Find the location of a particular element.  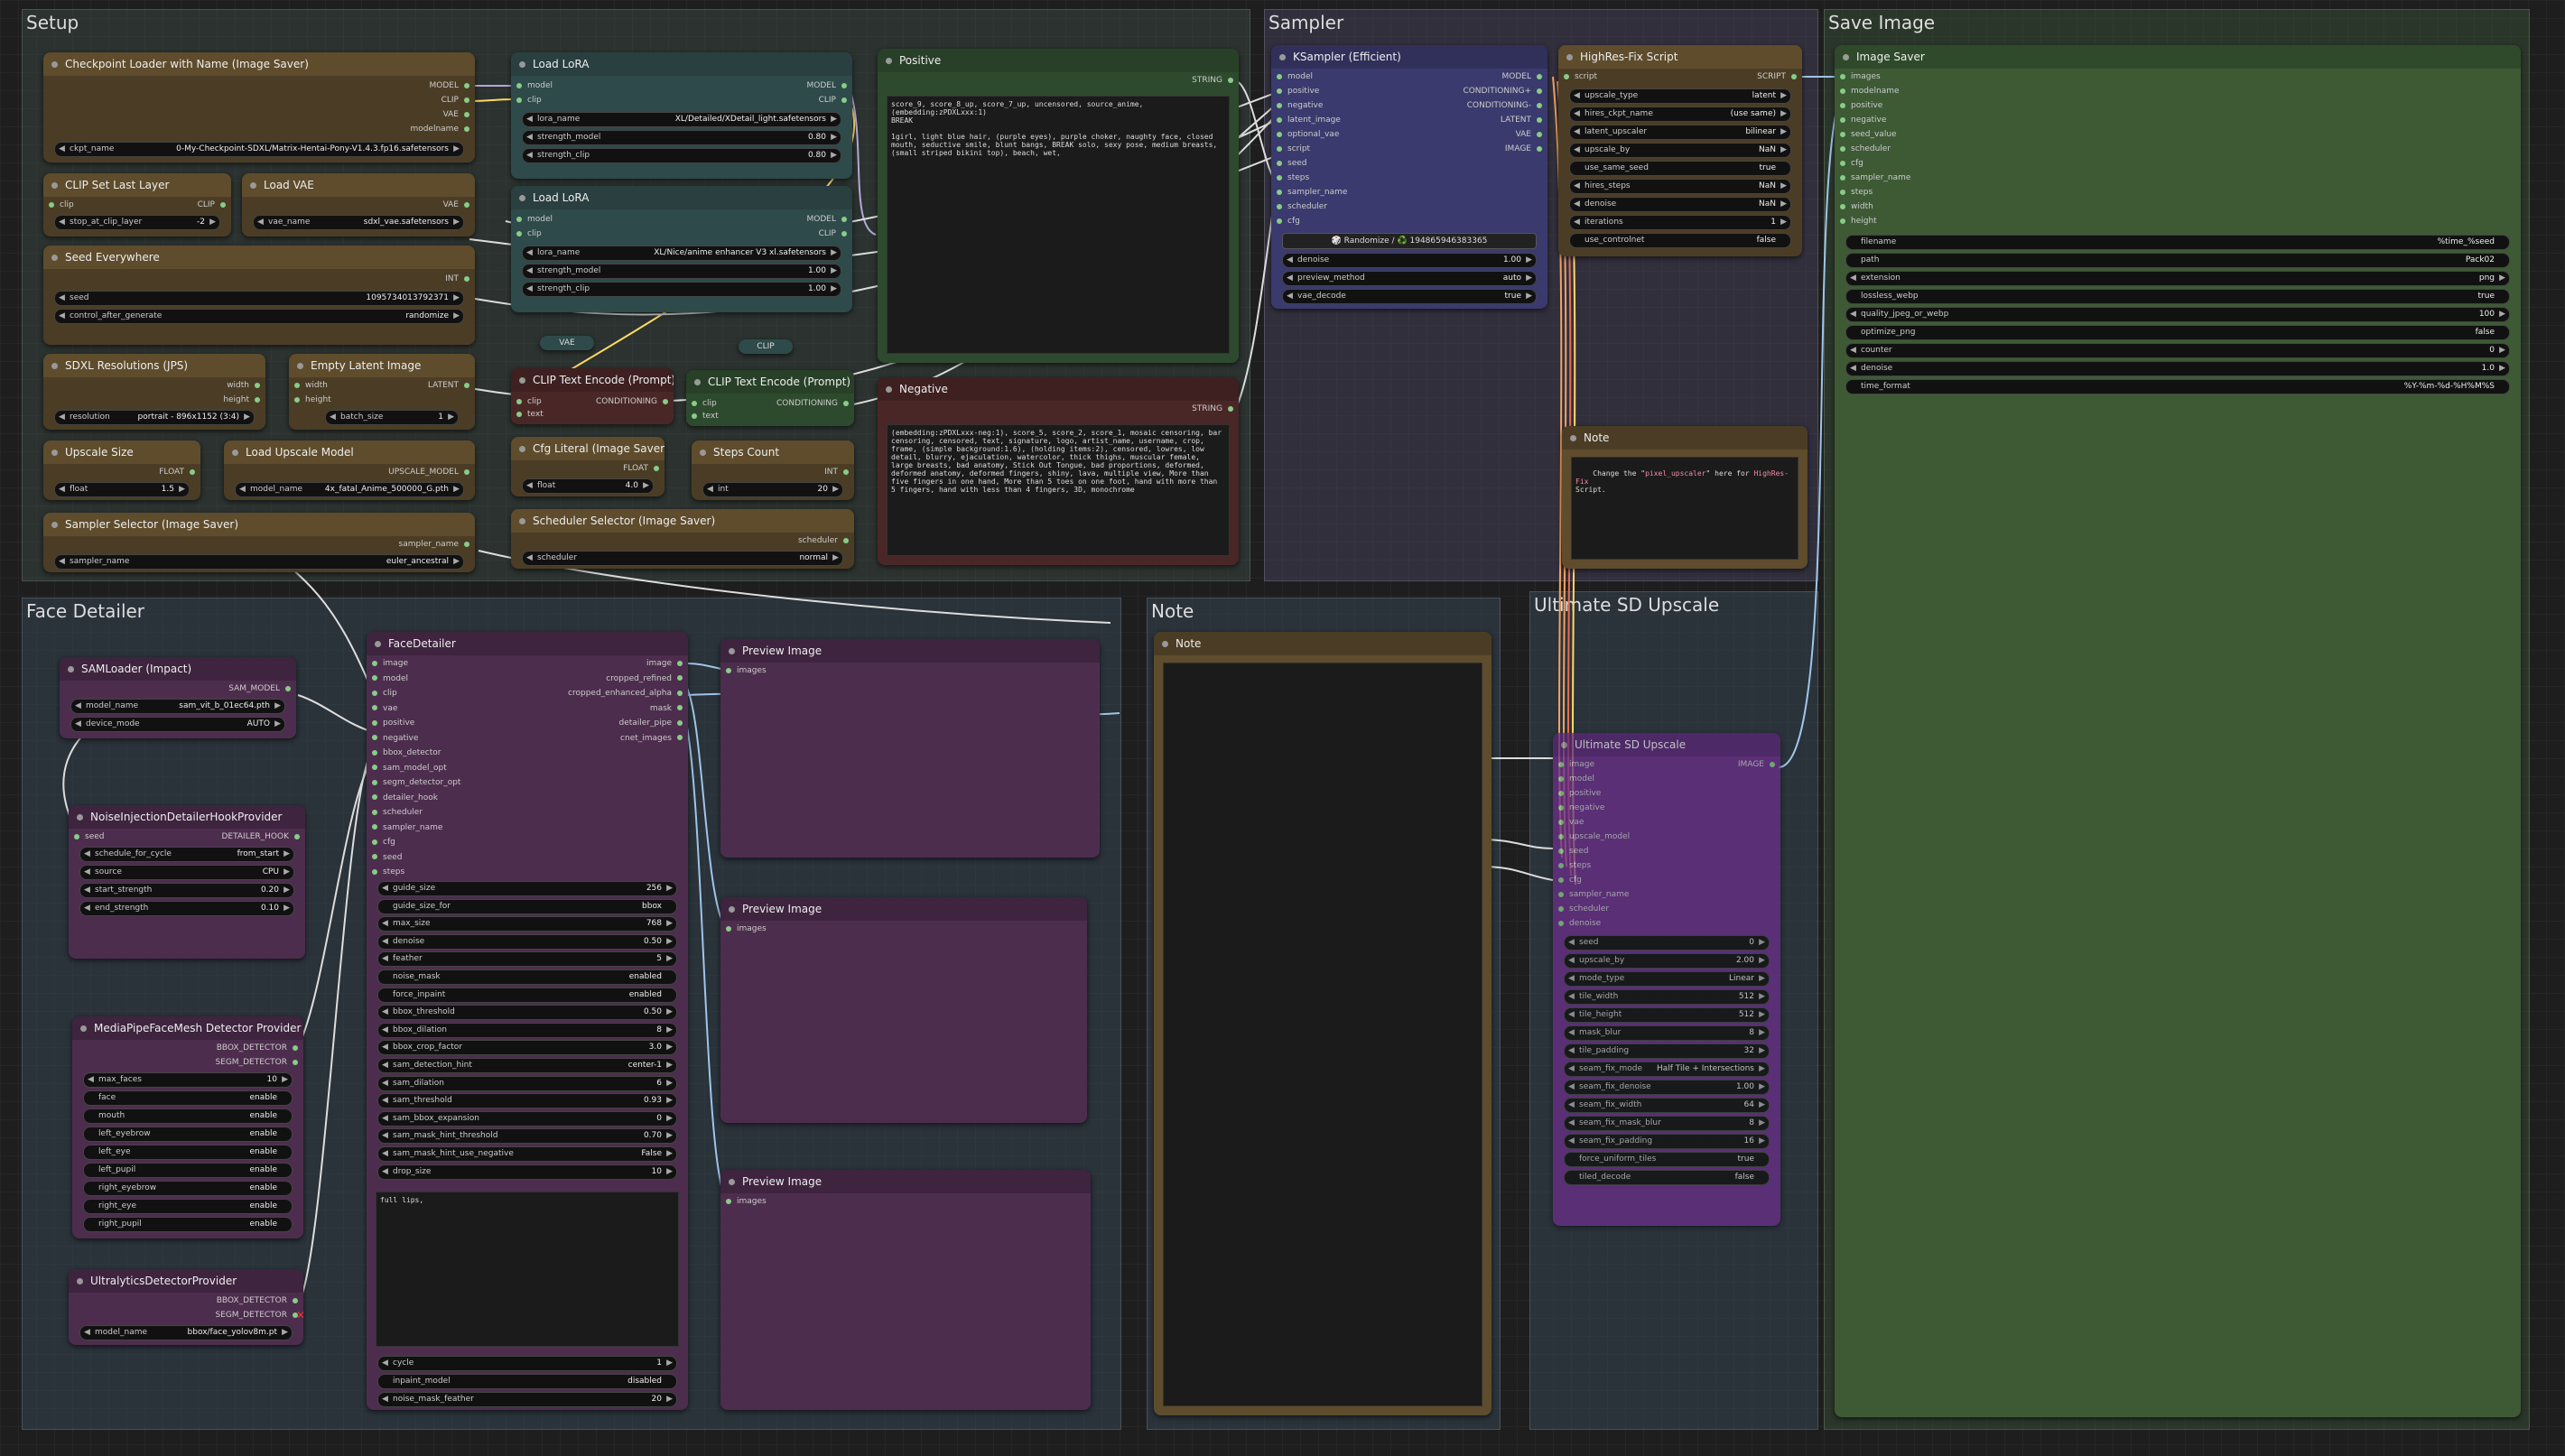

sam-detection-hint-widget: ◀ sam_detection_hint center-1 ▶ is located at coordinates (527, 1065).